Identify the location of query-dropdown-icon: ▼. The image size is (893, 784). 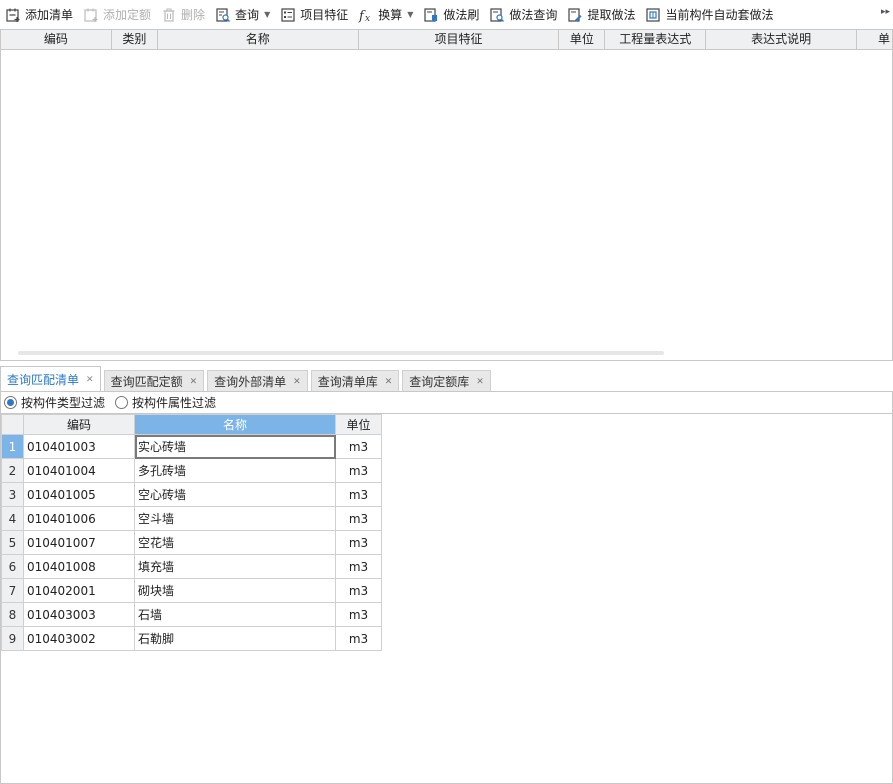
(267, 14).